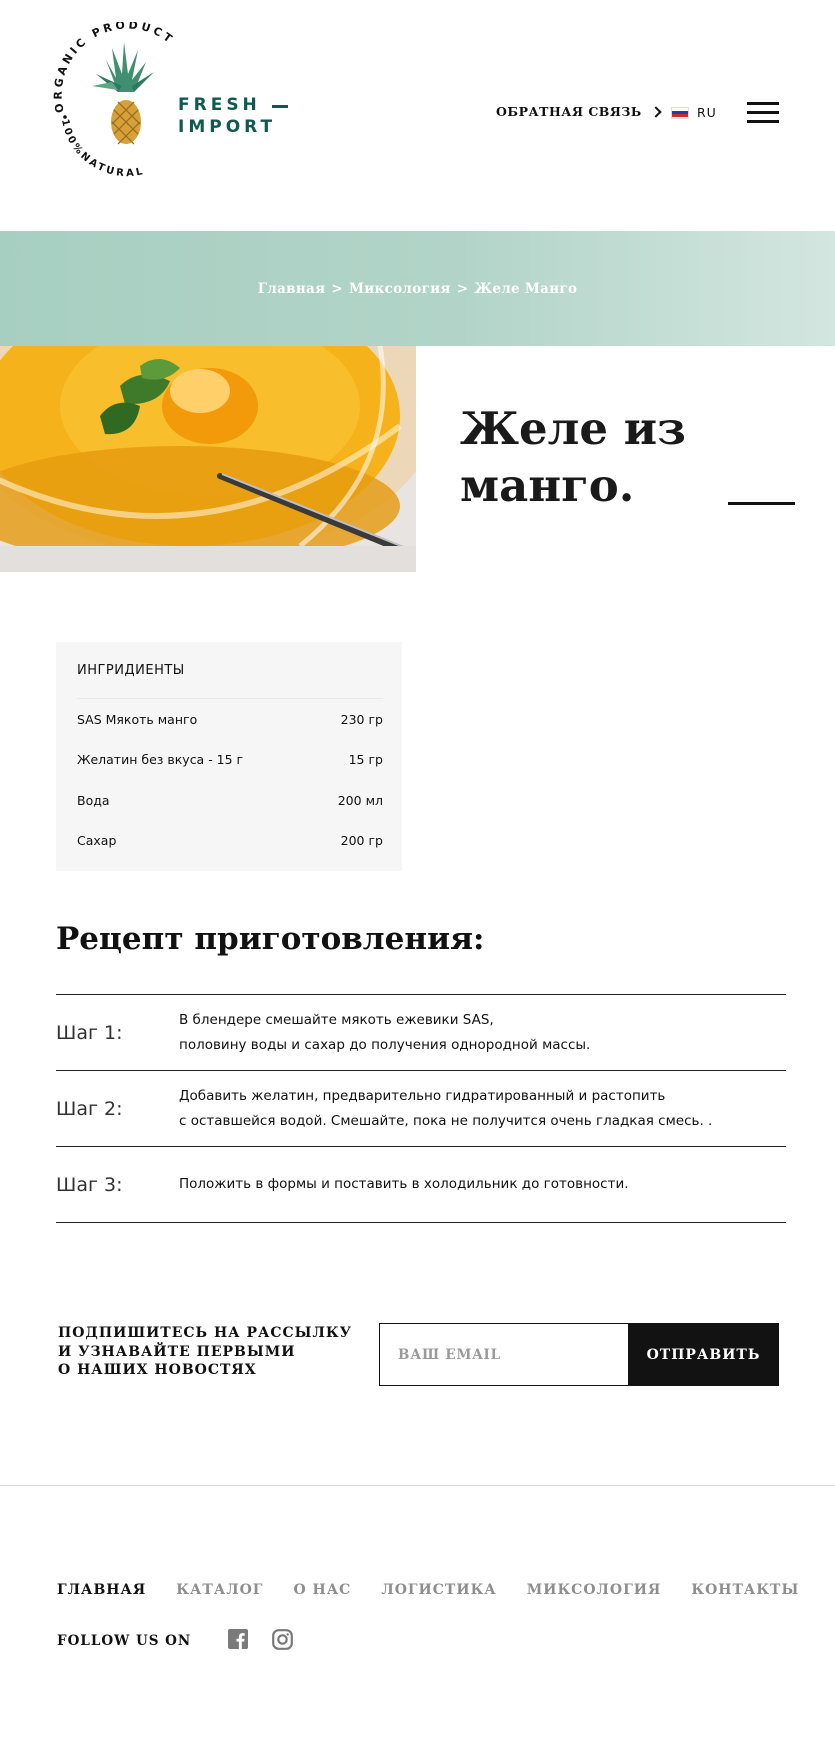 This screenshot has height=1743, width=835. Describe the element at coordinates (160, 760) in the screenshot. I see `ingredient-name: Желатин без вкуса - 15 г` at that location.